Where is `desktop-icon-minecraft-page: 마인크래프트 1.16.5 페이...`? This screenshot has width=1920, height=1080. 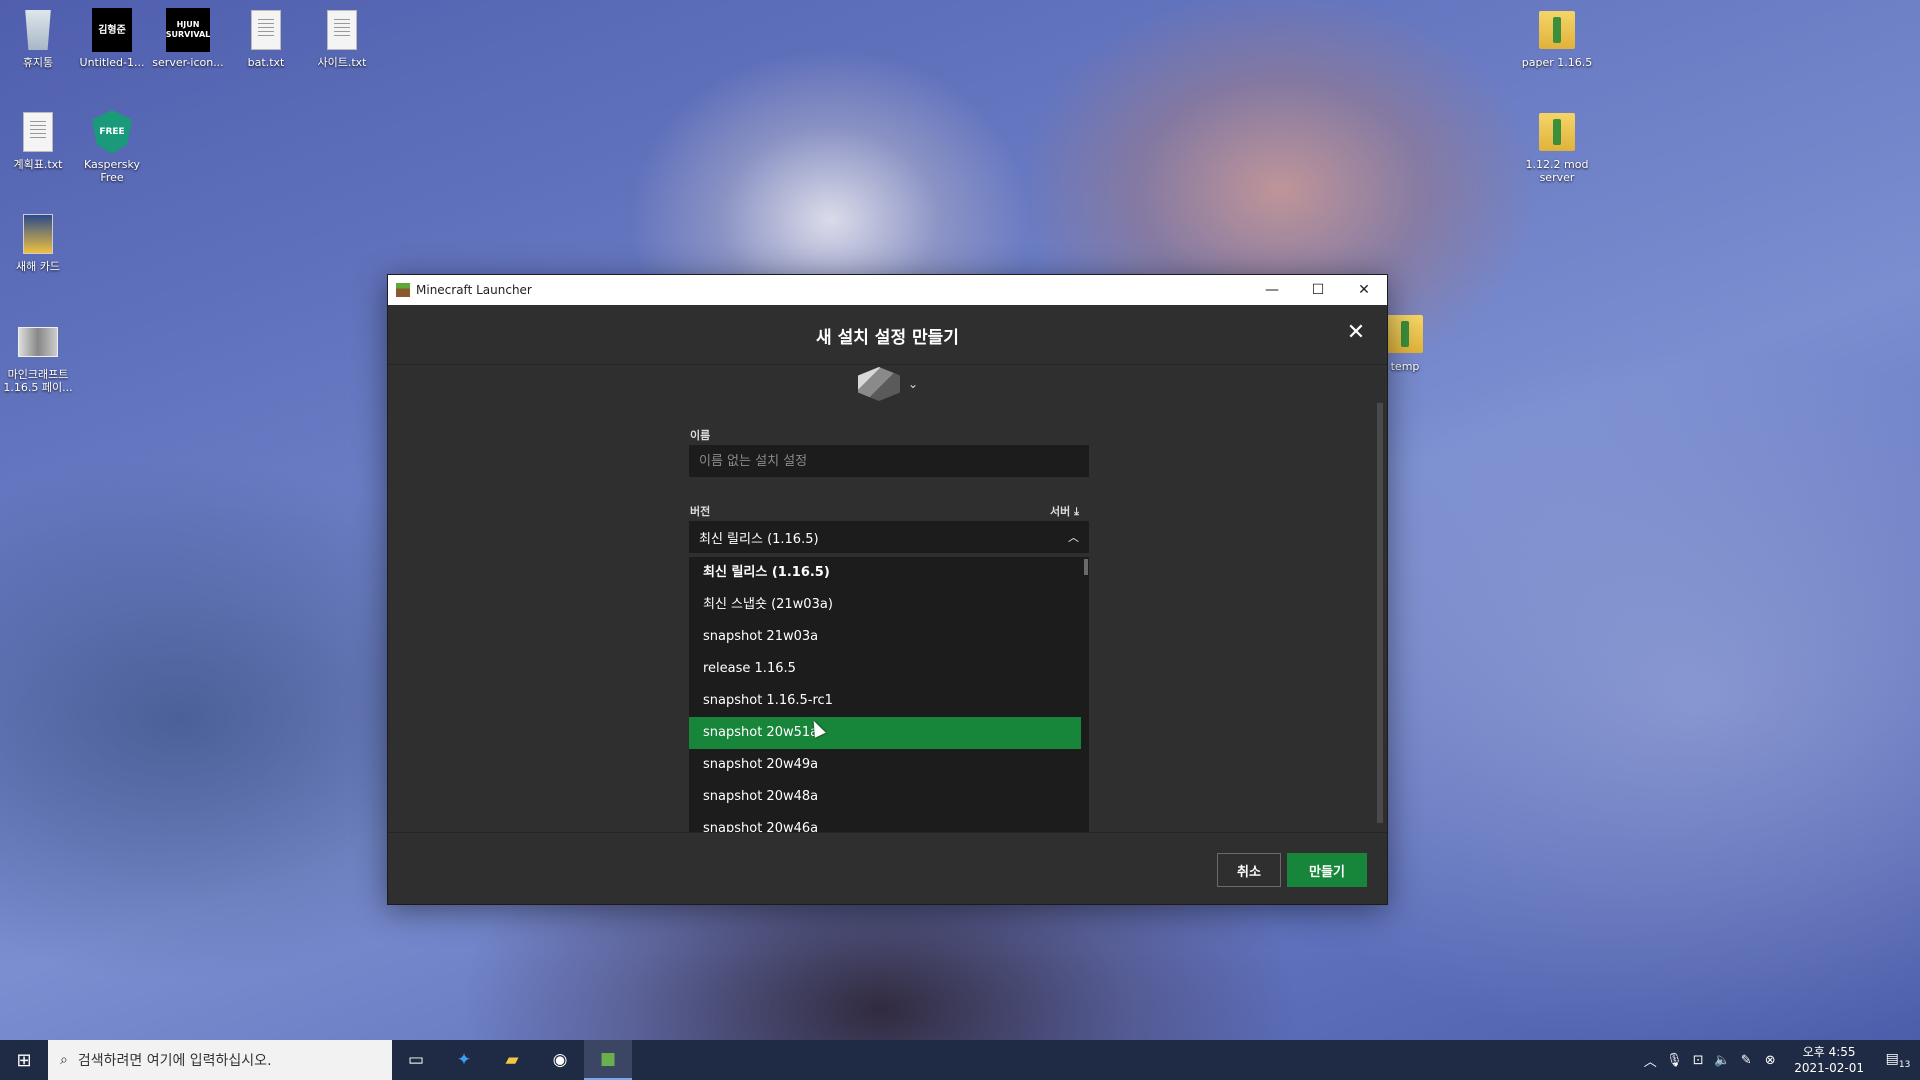
desktop-icon-minecraft-page: 마인크래프트 1.16.5 페이... is located at coordinates (38, 357).